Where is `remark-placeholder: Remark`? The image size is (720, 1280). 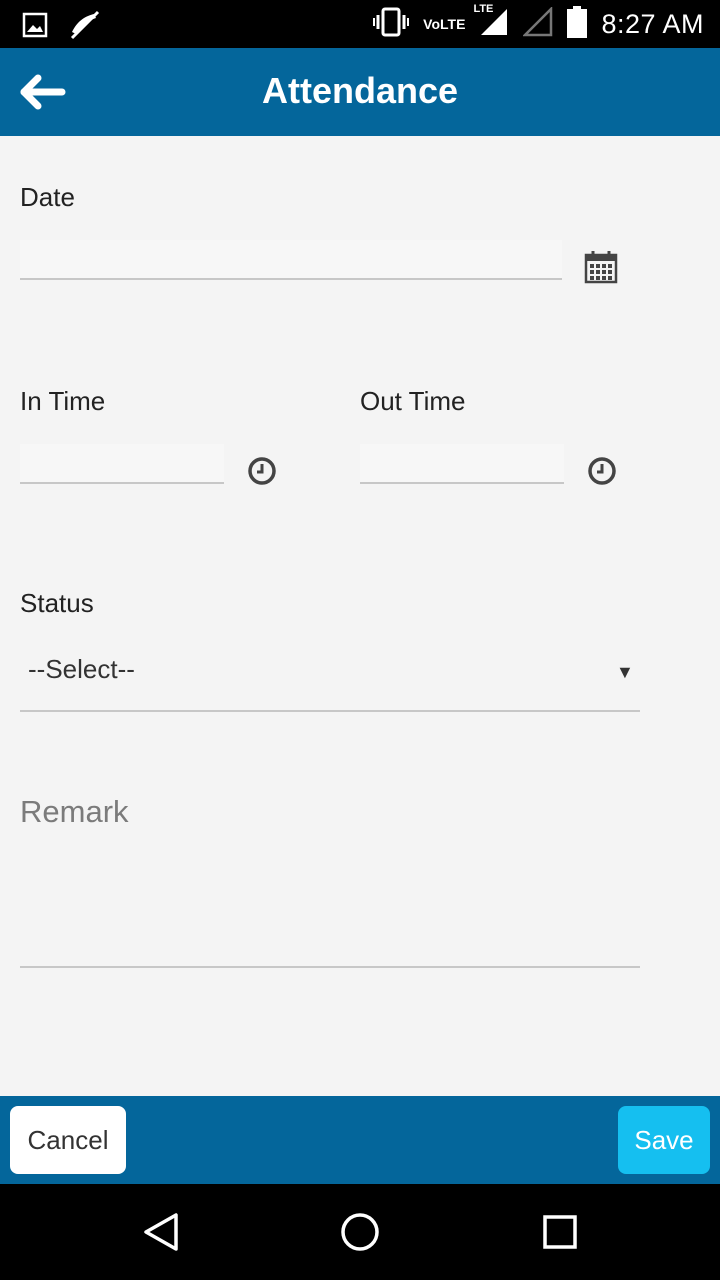
remark-placeholder: Remark is located at coordinates (74, 811).